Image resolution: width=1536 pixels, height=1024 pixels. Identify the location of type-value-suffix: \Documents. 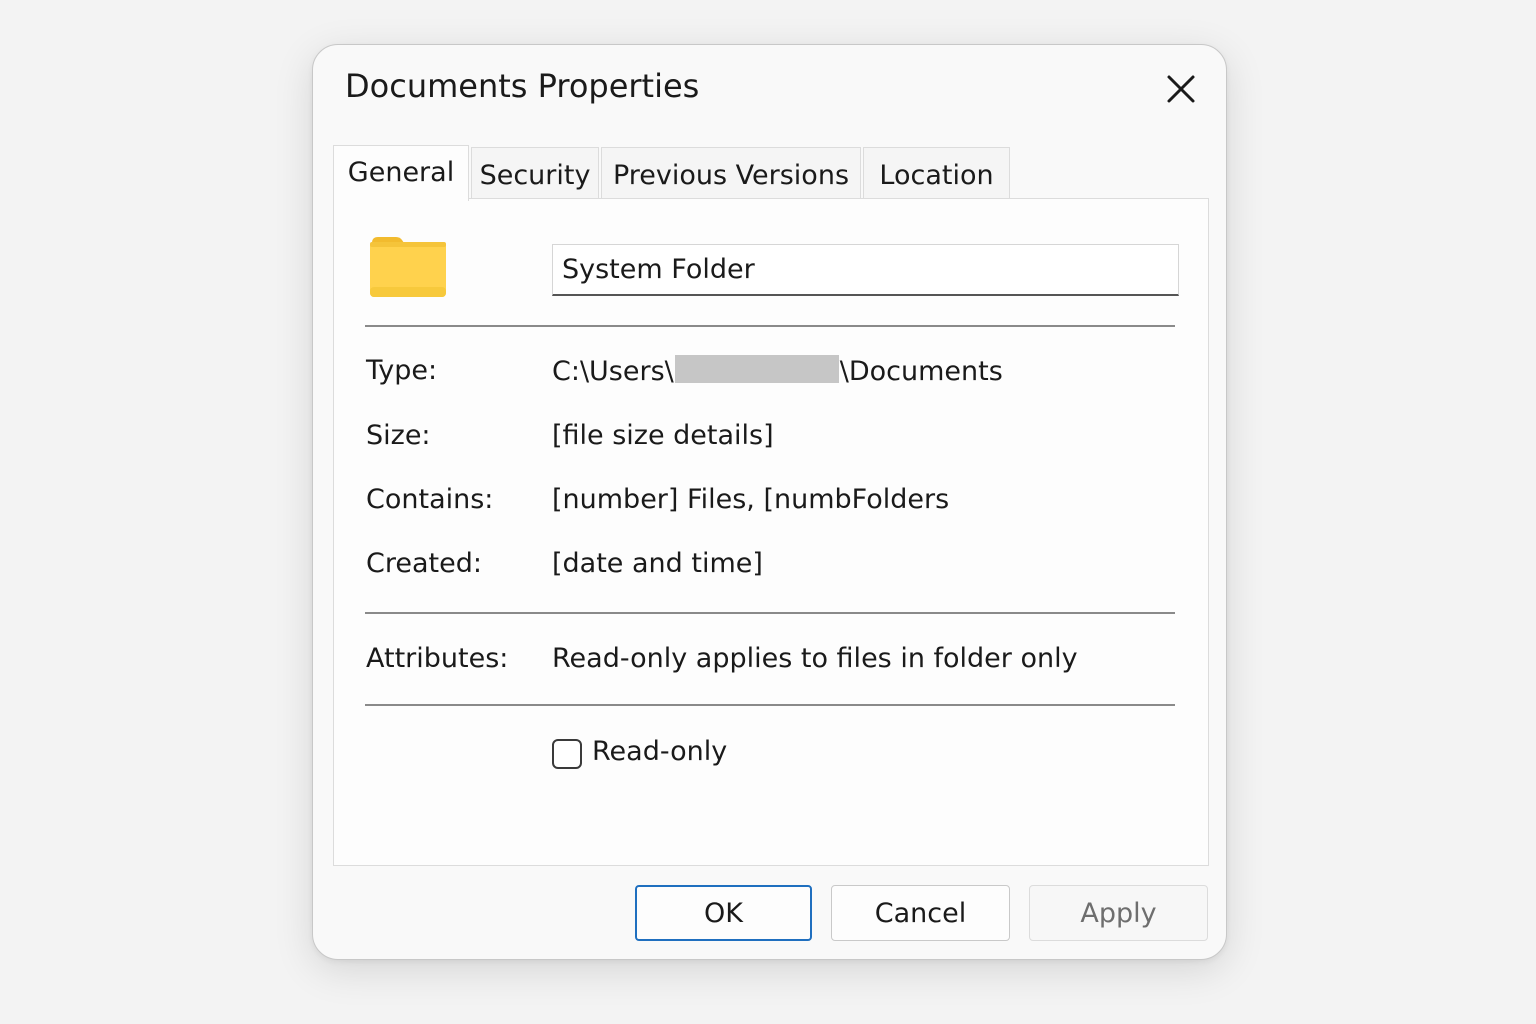
(921, 371).